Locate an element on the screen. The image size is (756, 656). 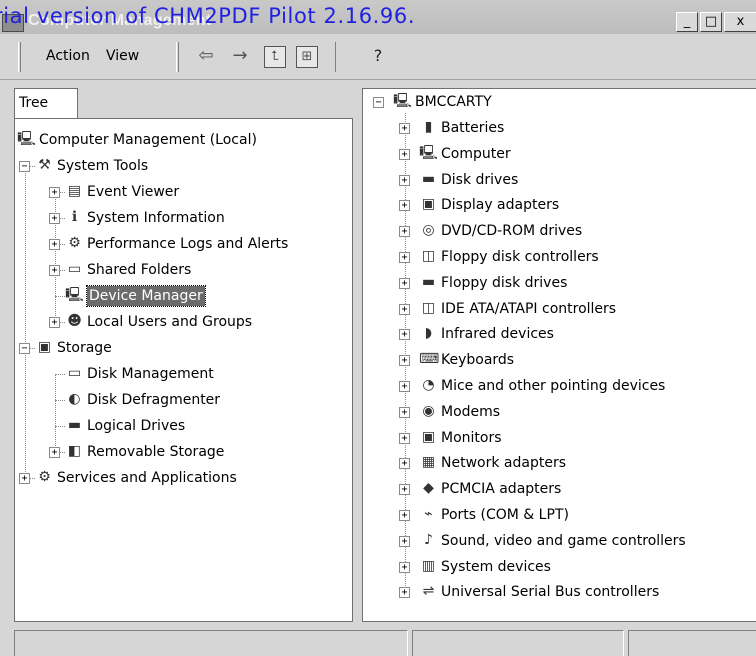
tree-item-label: Shared Folders is located at coordinates (139, 270).